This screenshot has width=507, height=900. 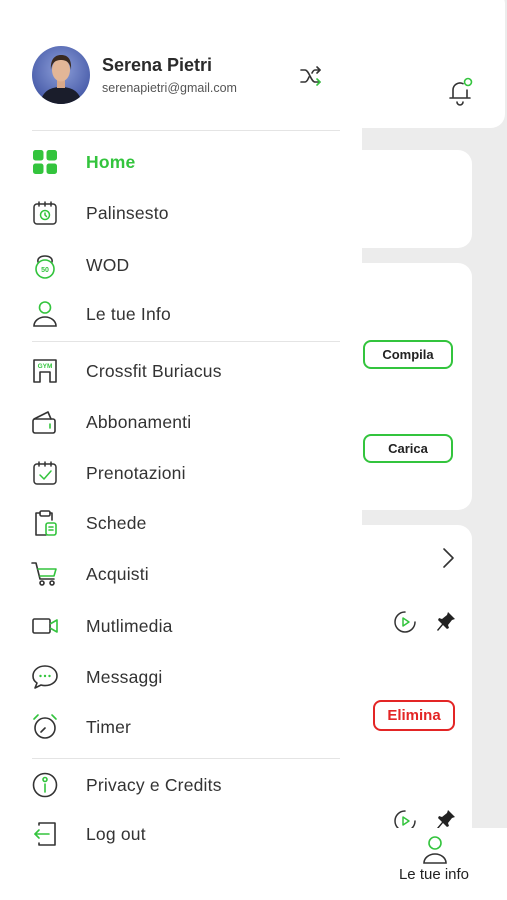 I want to click on menu-item-acquisti: Acquisti, so click(x=181, y=574).